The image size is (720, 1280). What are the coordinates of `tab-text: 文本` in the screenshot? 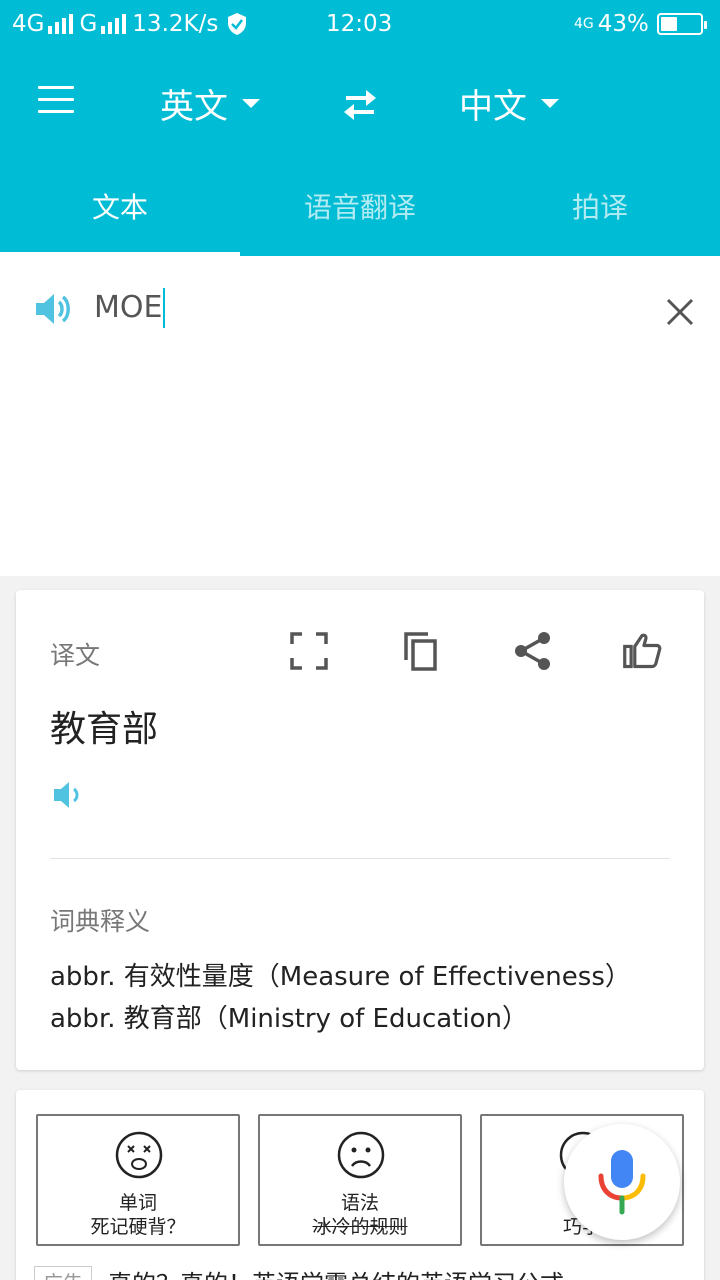 It's located at (120, 206).